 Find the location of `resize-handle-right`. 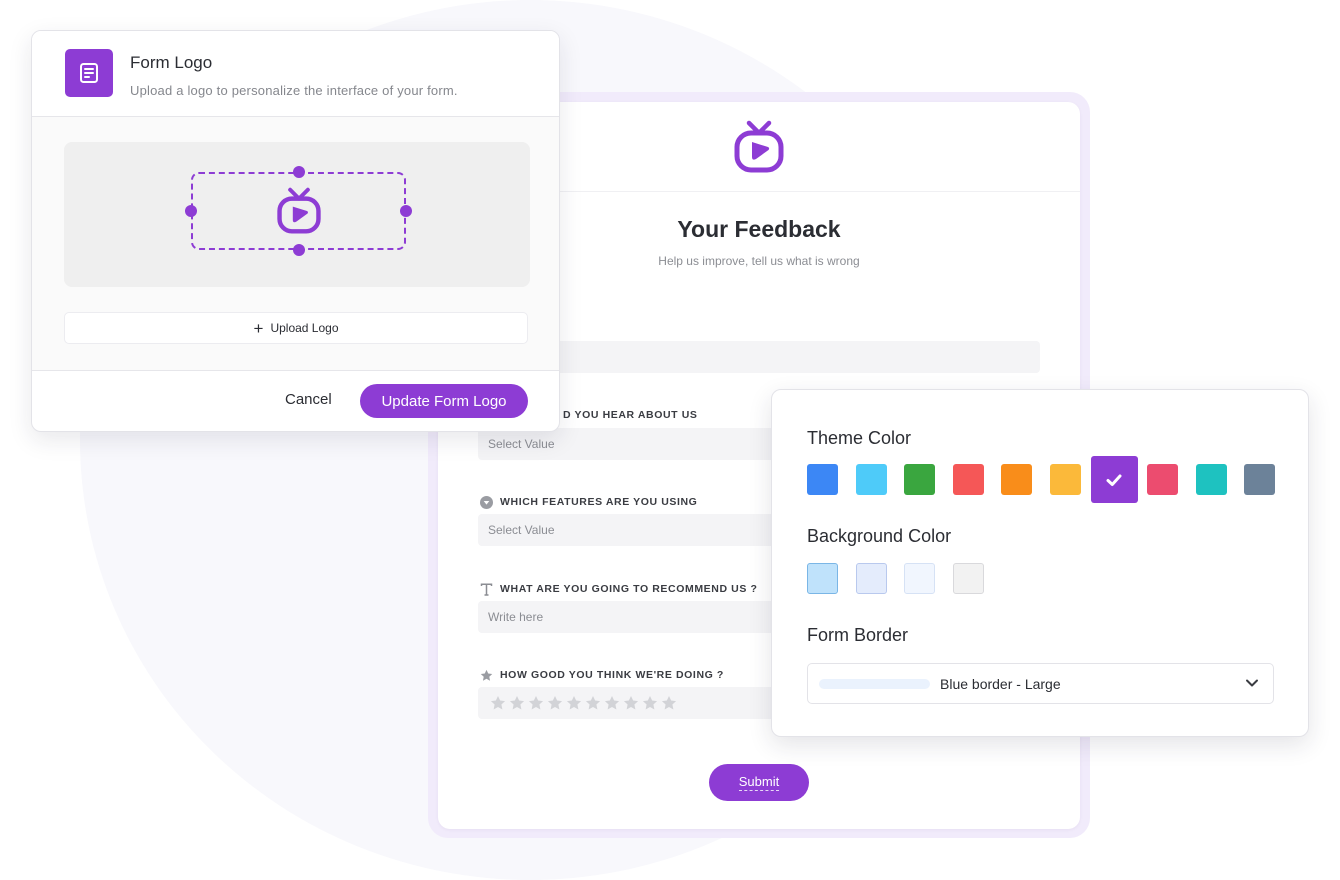

resize-handle-right is located at coordinates (406, 211).